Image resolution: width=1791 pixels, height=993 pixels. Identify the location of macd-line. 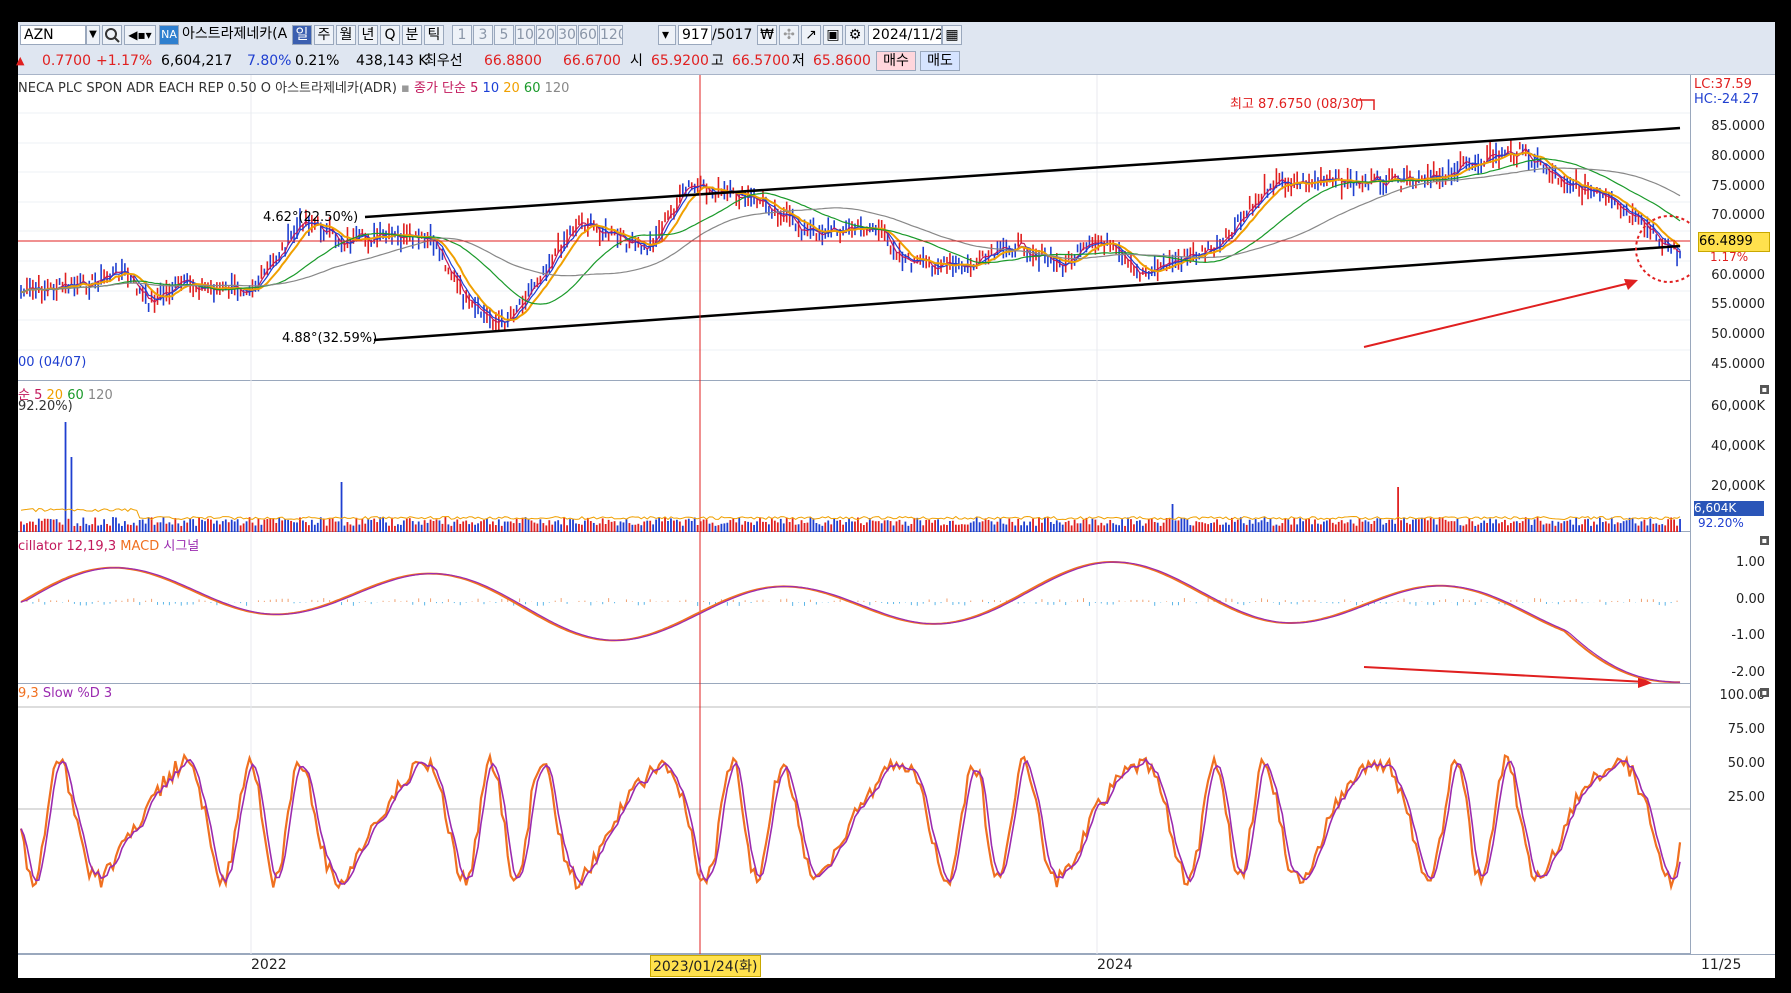
(850, 622).